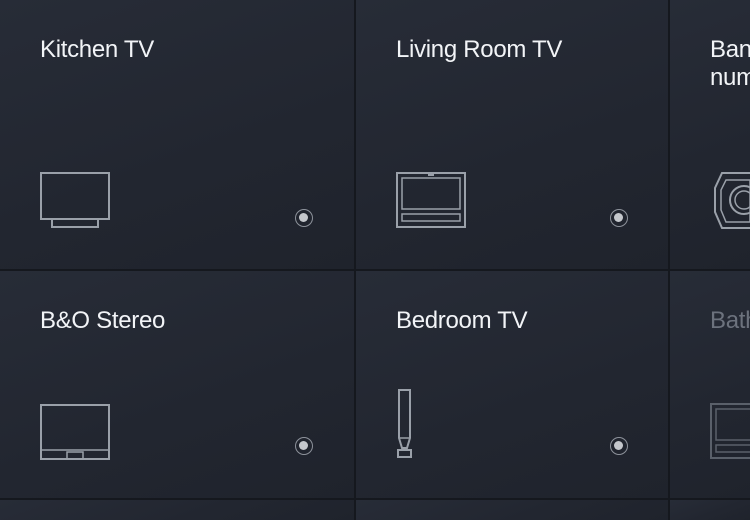 The width and height of the screenshot is (750, 520). Describe the element at coordinates (730, 320) in the screenshot. I see `device-name: Bath` at that location.